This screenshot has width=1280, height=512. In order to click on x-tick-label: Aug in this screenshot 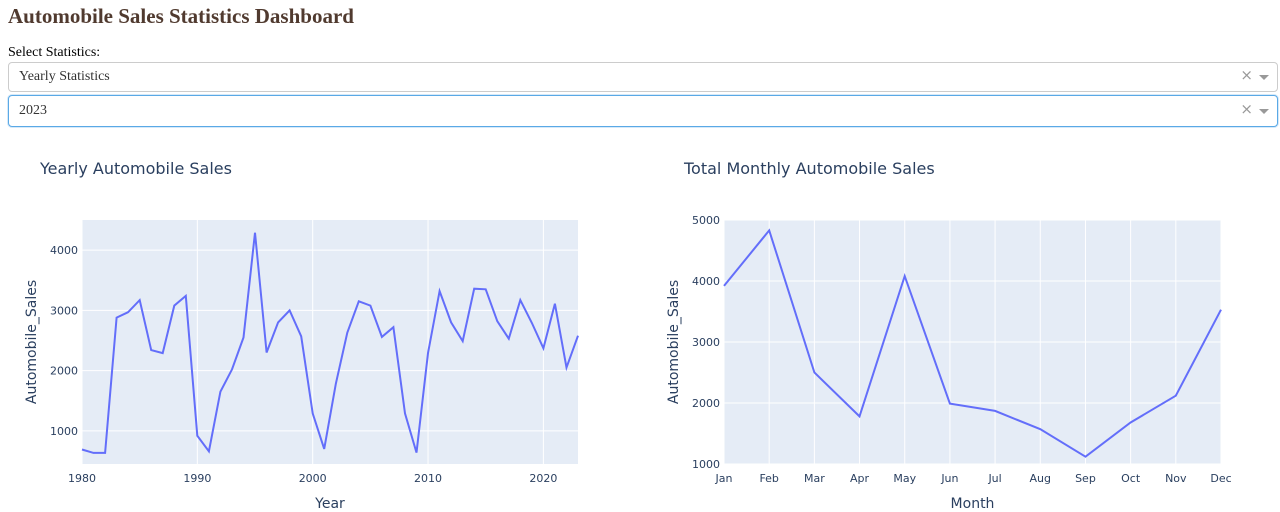, I will do `click(1040, 478)`.